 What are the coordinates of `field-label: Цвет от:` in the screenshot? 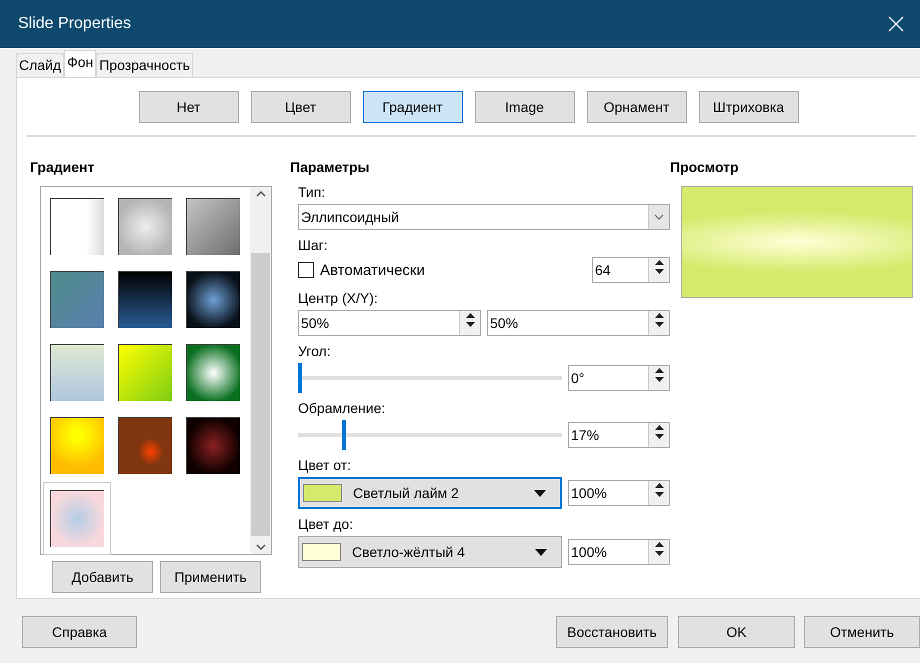 It's located at (325, 466).